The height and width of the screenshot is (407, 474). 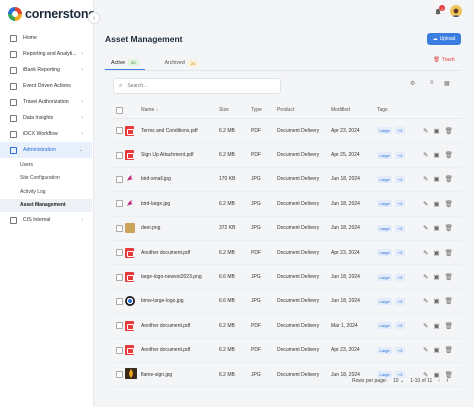 I want to click on sidebar-item-event-driven-actions: Event Driven Actions, so click(x=46, y=86).